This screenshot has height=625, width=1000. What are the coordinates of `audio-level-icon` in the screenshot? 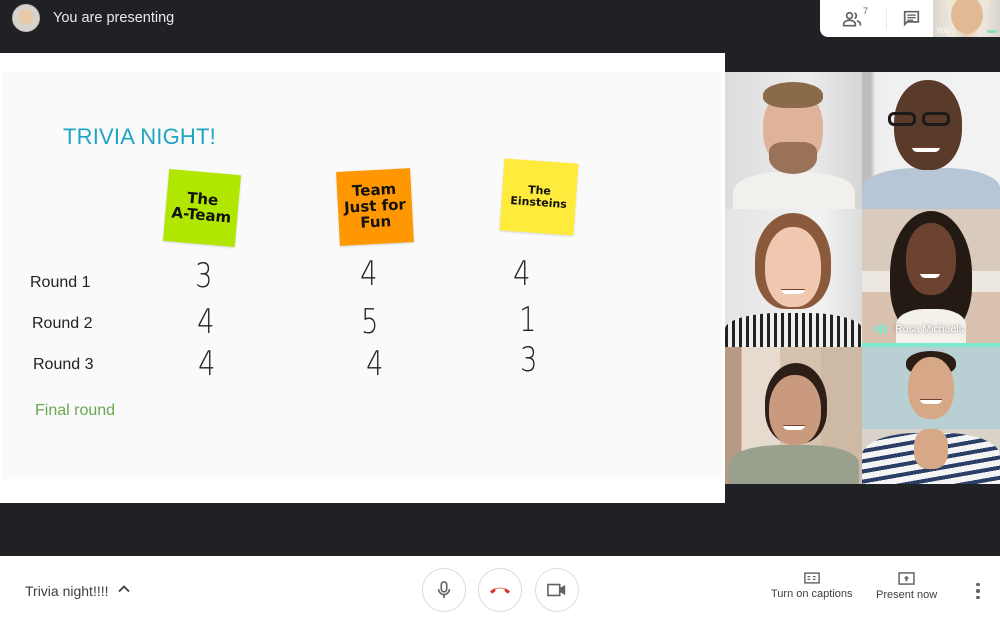 It's located at (880, 329).